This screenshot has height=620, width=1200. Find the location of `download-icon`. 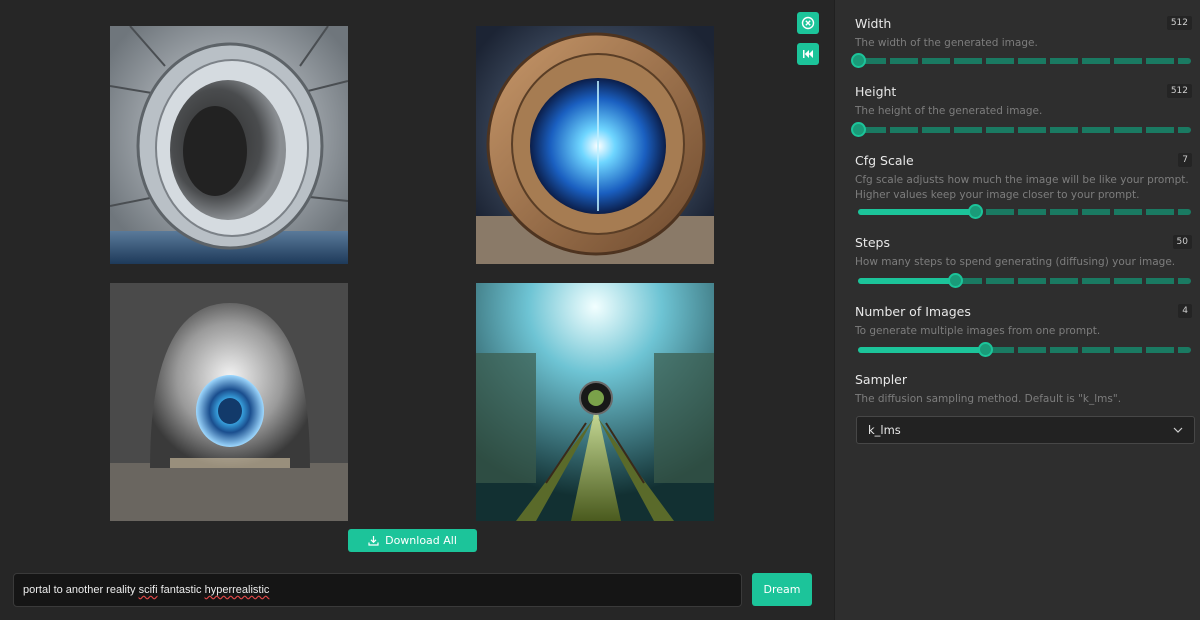

download-icon is located at coordinates (373, 541).